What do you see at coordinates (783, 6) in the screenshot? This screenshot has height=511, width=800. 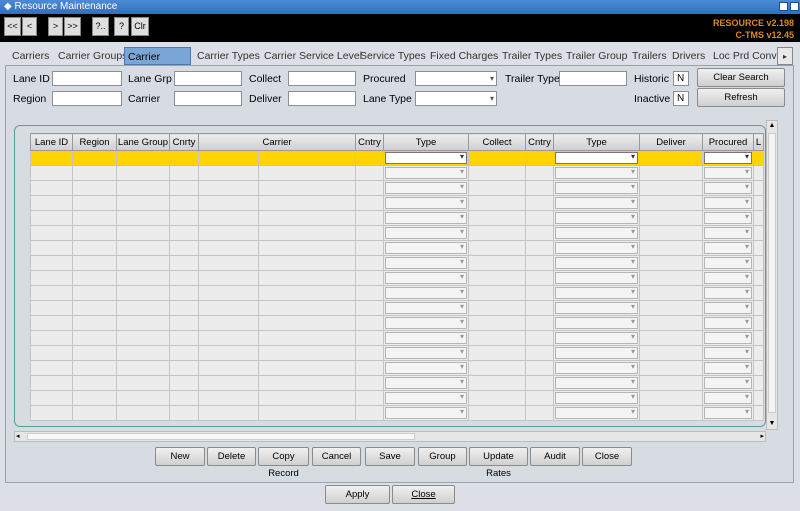 I see `maximize-icon` at bounding box center [783, 6].